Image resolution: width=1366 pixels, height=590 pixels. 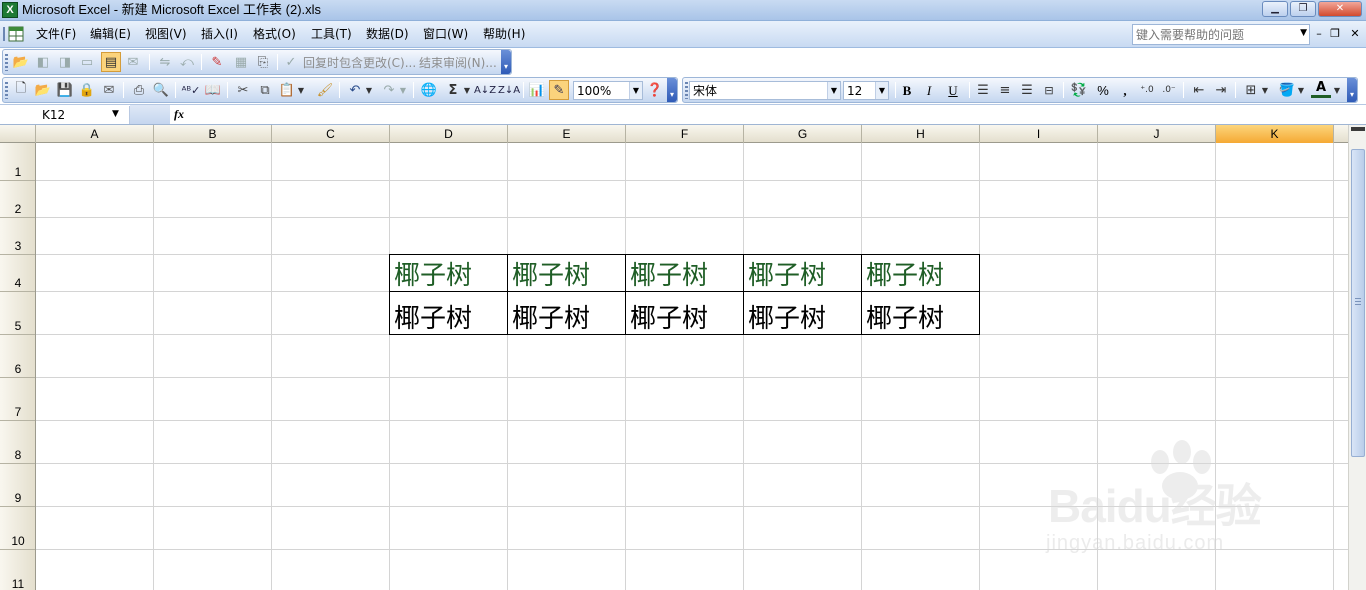 What do you see at coordinates (802, 313) in the screenshot?
I see `cell-g5: 椰子树` at bounding box center [802, 313].